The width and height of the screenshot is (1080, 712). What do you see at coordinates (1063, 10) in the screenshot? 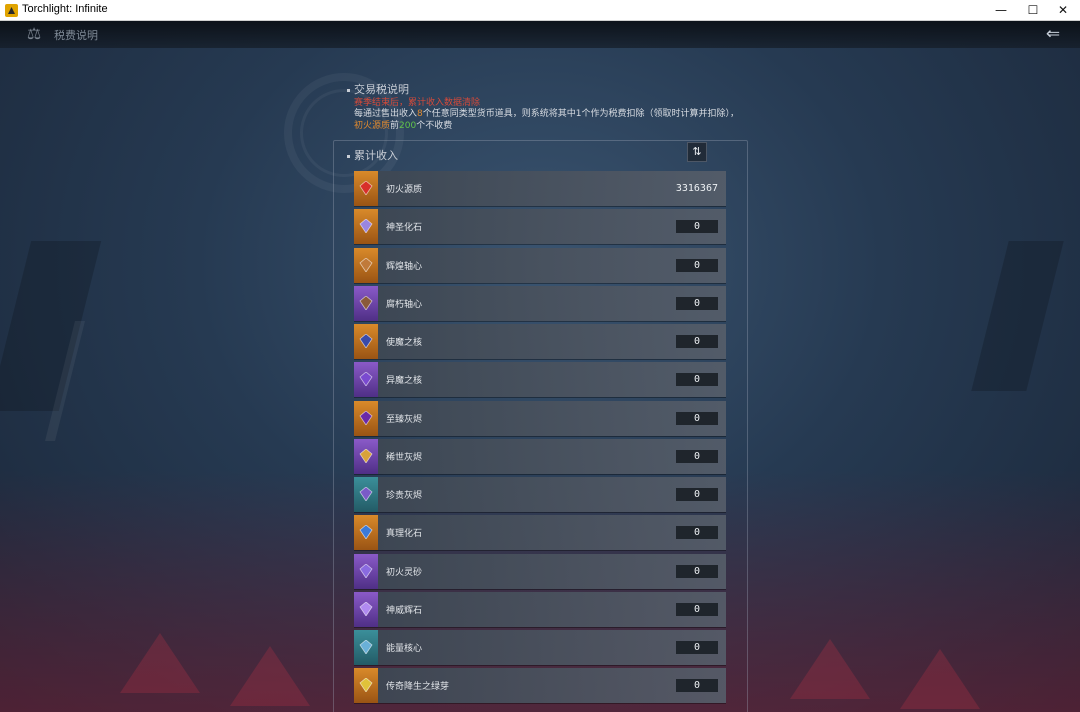
I see `close-button: ✕` at bounding box center [1063, 10].